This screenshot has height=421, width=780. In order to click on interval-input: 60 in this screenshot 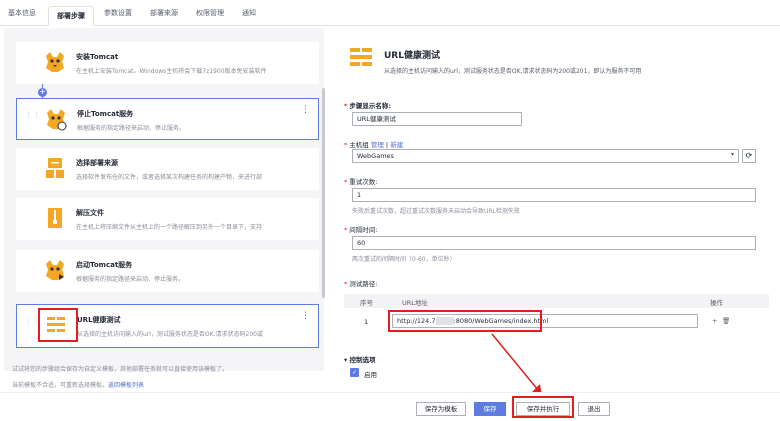, I will do `click(554, 243)`.